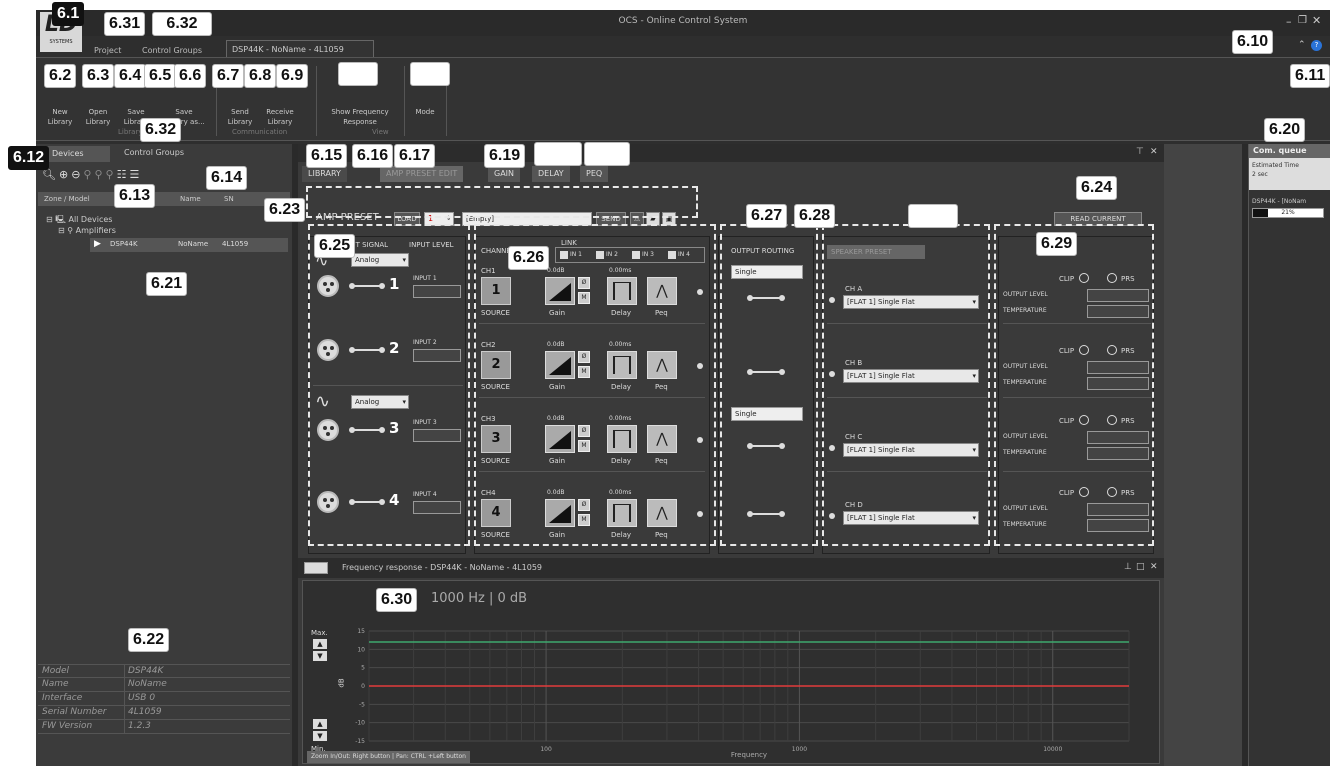 The width and height of the screenshot is (1337, 773). Describe the element at coordinates (558, 154) in the screenshot. I see `callout-blank-delay` at that location.